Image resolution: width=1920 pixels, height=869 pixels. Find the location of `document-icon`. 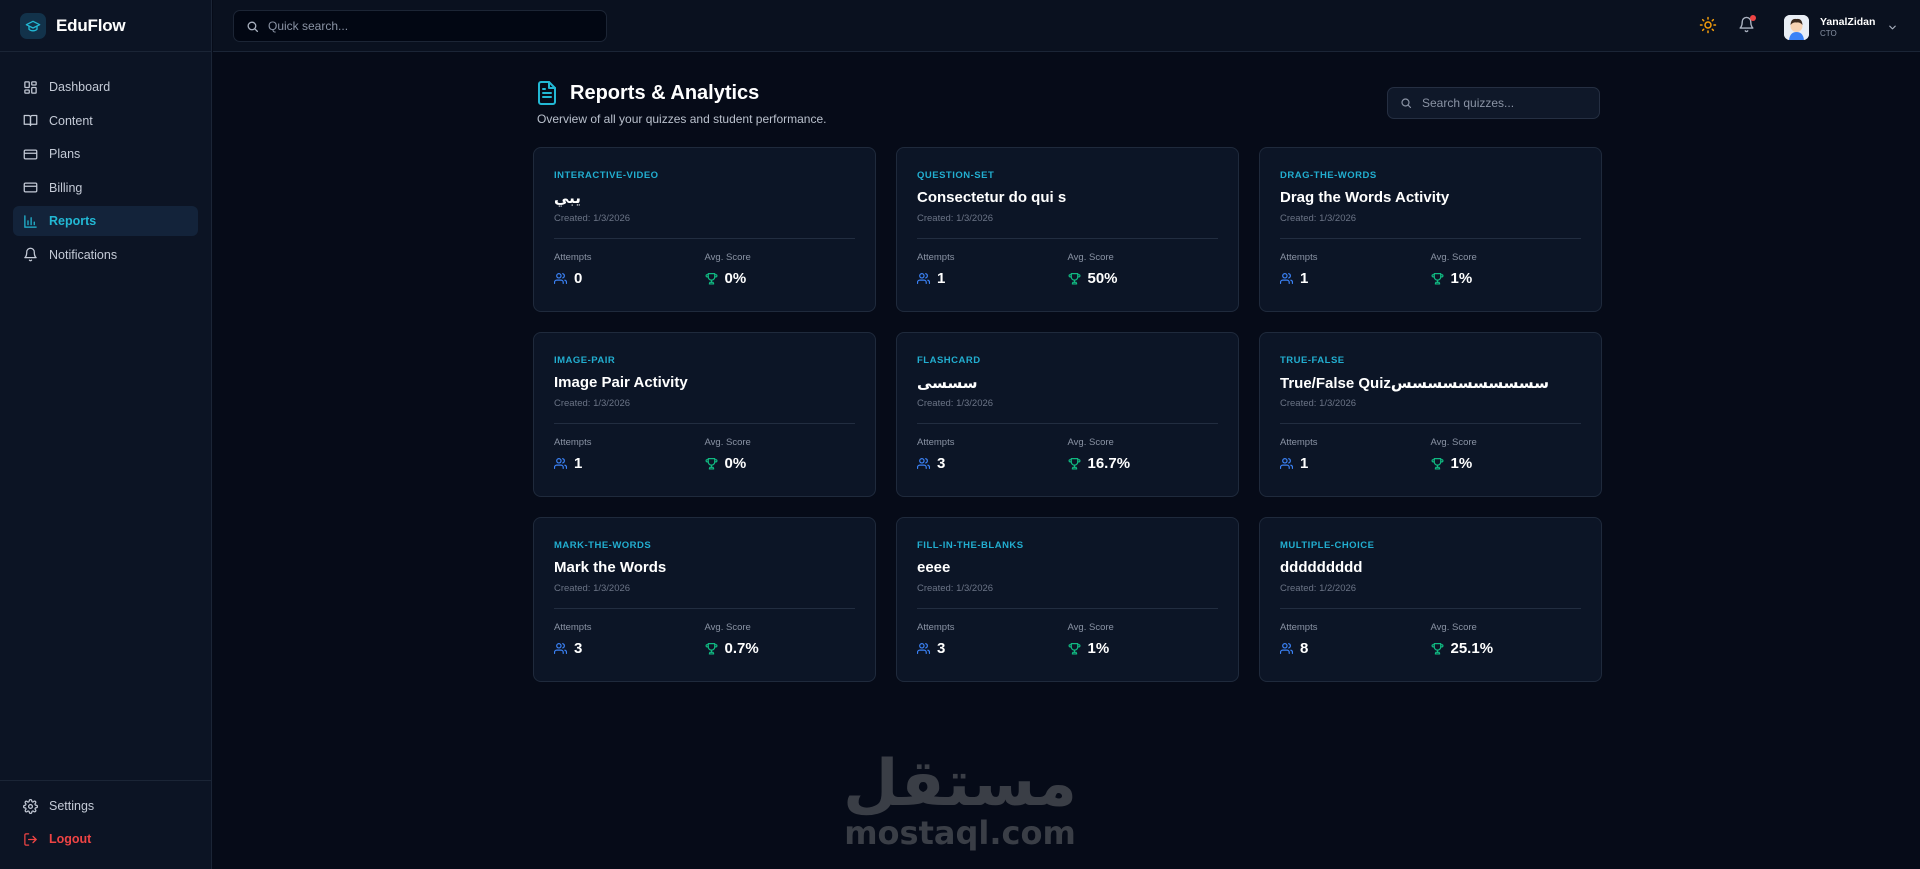

document-icon is located at coordinates (547, 95).